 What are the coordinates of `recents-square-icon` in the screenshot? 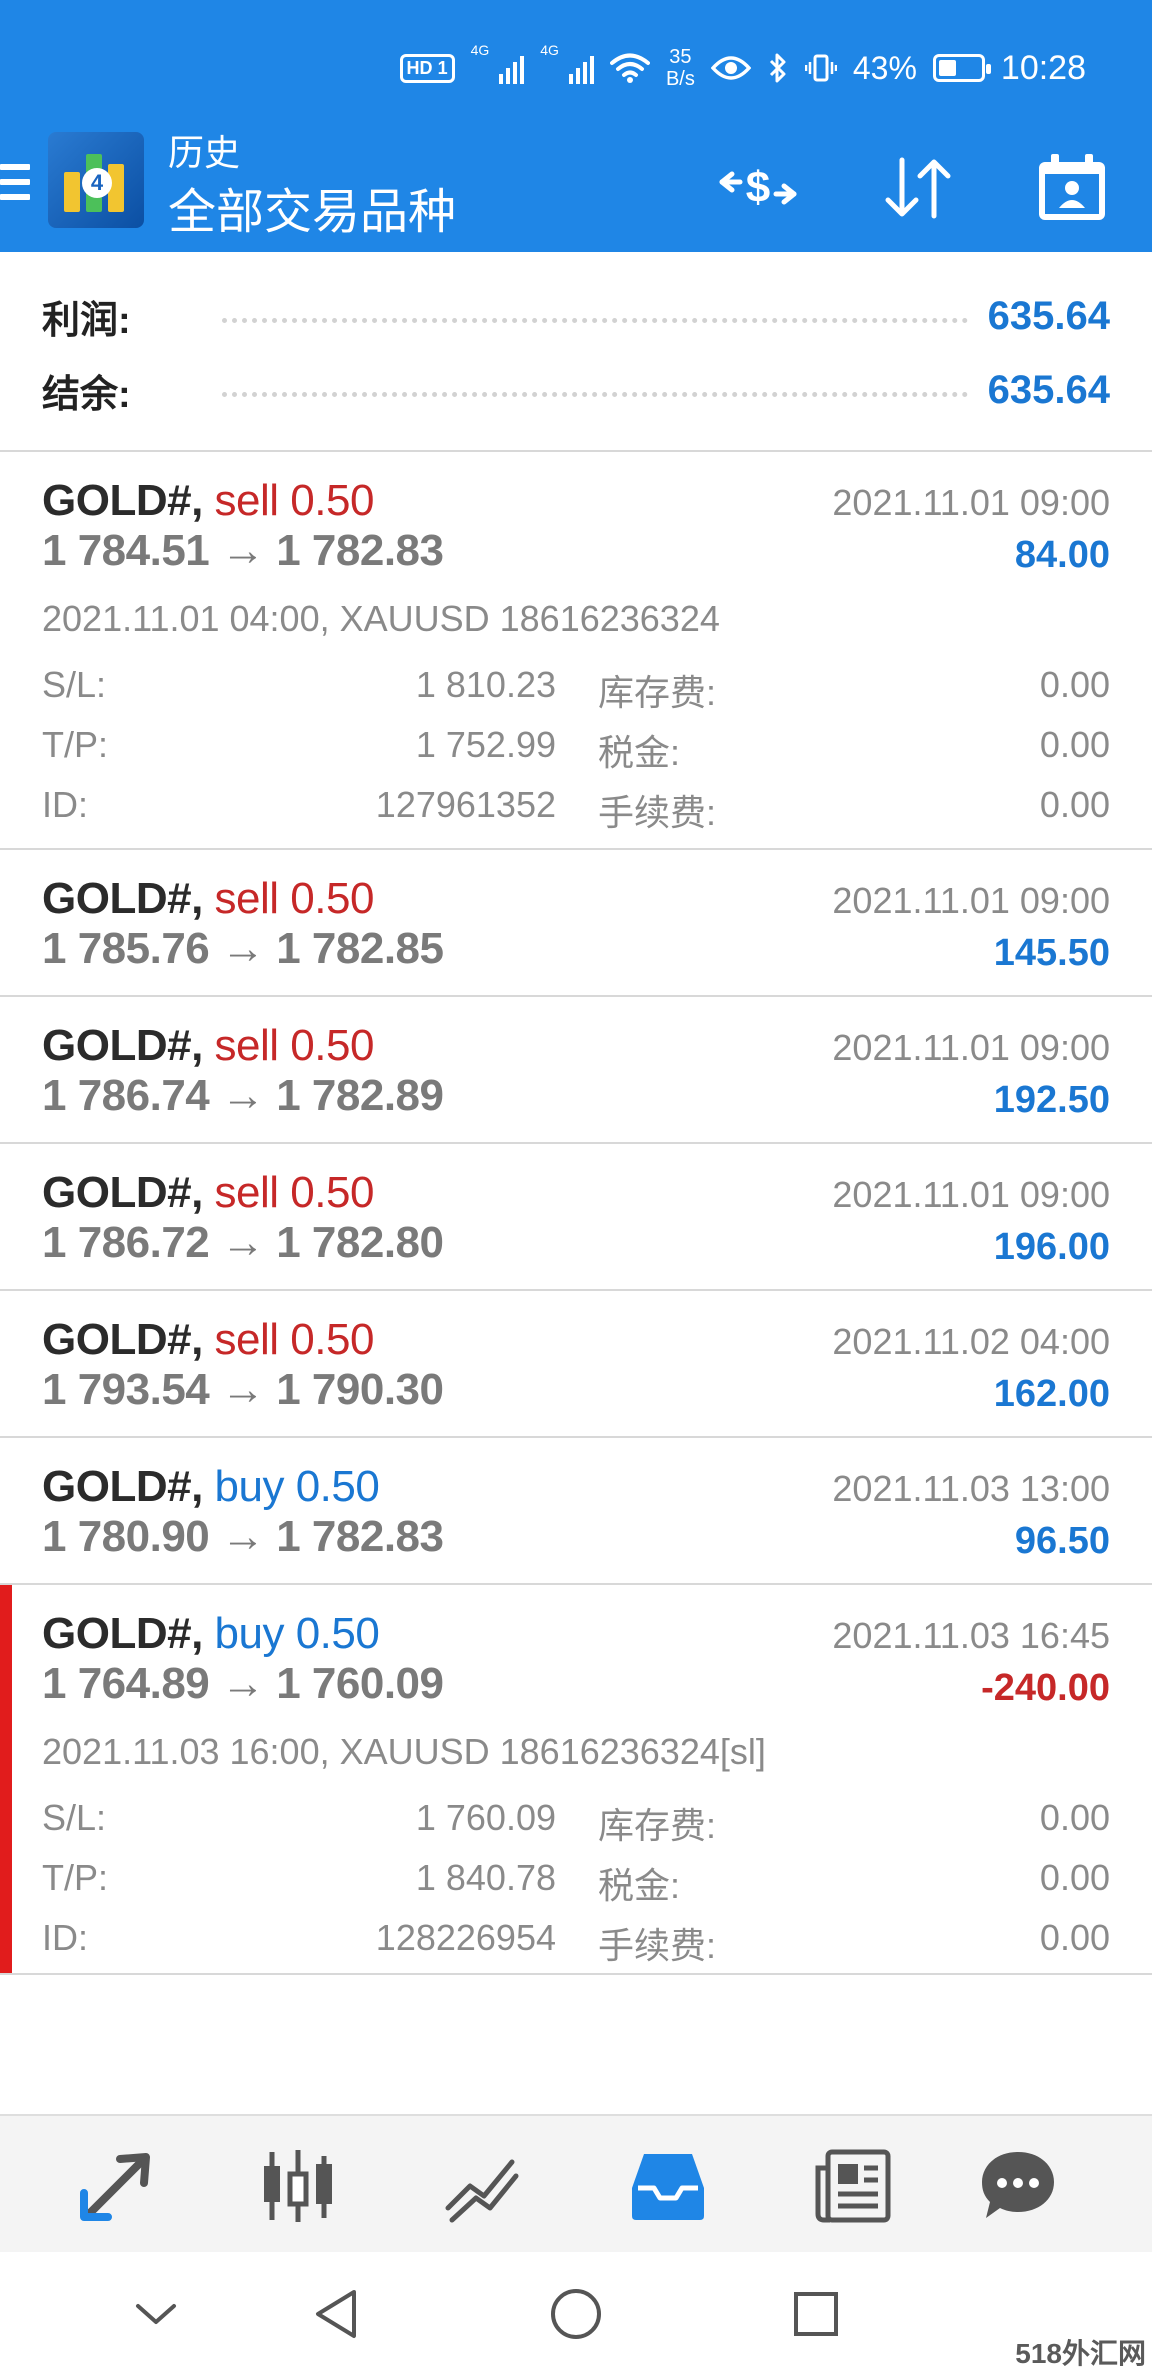 It's located at (816, 2314).